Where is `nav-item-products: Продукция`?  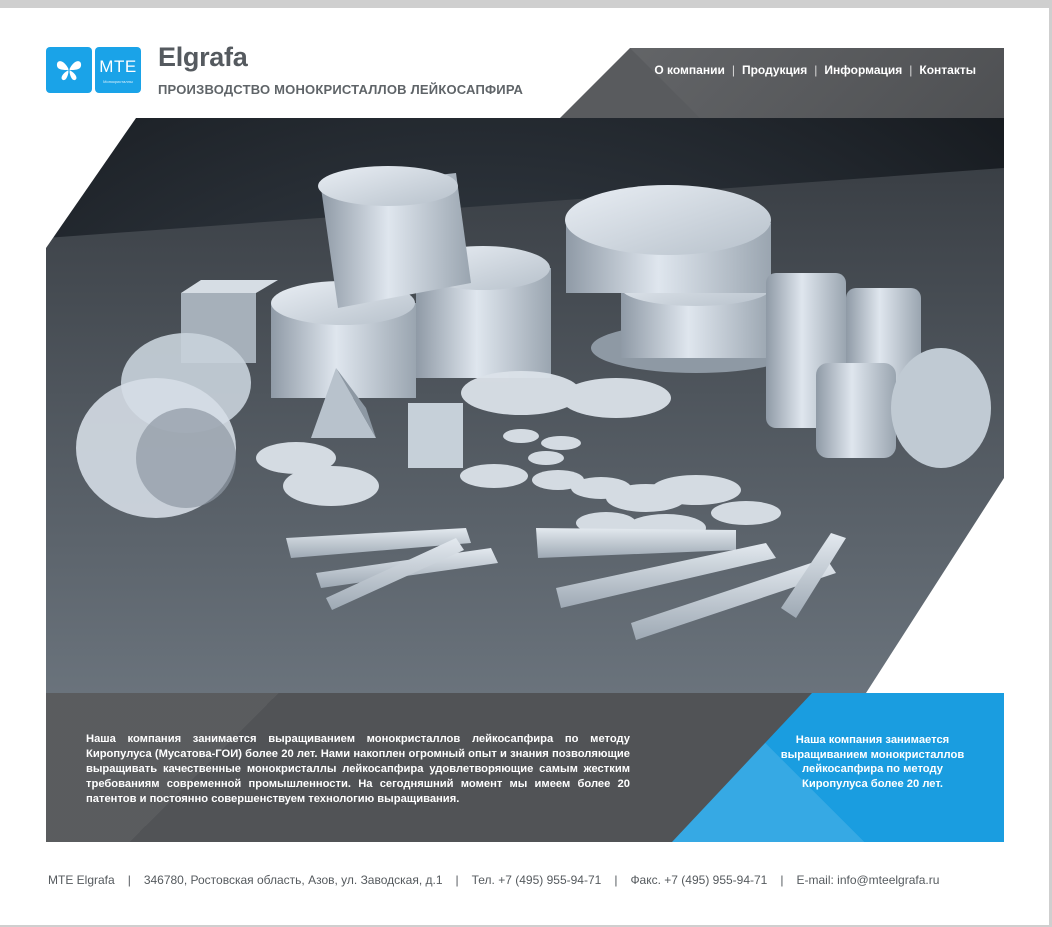 nav-item-products: Продукция is located at coordinates (774, 70).